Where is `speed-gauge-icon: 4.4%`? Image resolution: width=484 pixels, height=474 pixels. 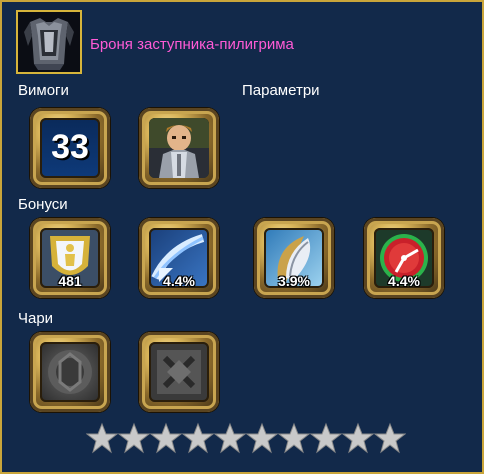 speed-gauge-icon: 4.4% is located at coordinates (404, 258).